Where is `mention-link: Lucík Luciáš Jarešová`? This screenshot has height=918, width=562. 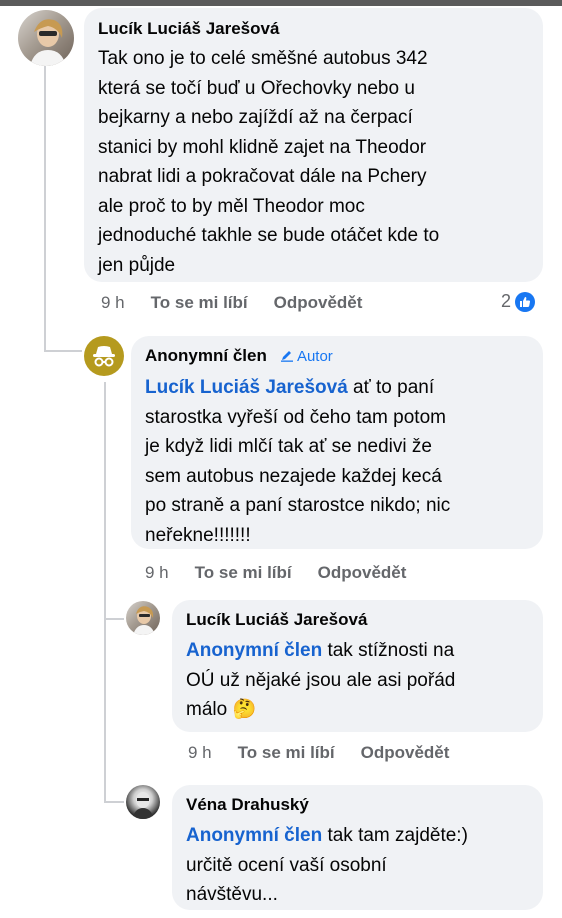 mention-link: Lucík Luciáš Jarešová is located at coordinates (246, 387).